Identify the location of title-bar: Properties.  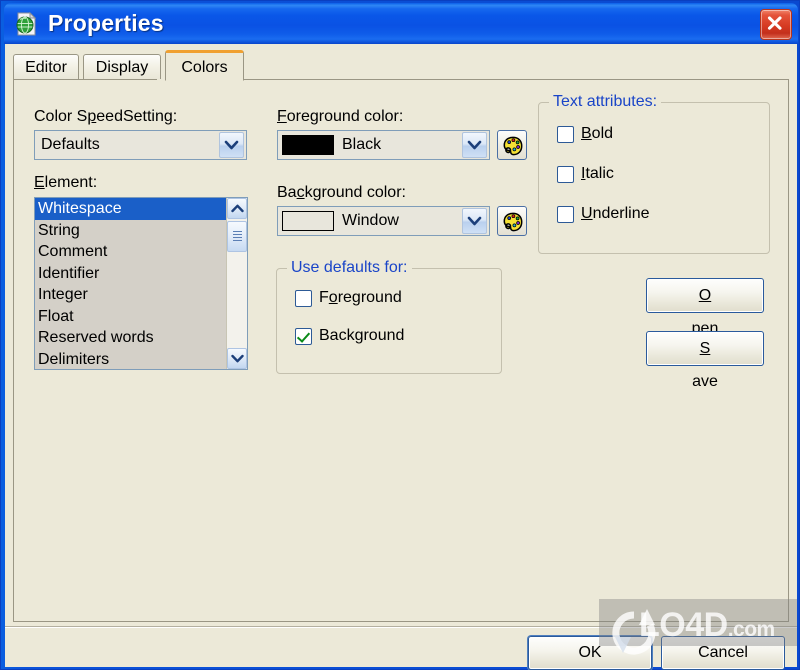
(401, 23).